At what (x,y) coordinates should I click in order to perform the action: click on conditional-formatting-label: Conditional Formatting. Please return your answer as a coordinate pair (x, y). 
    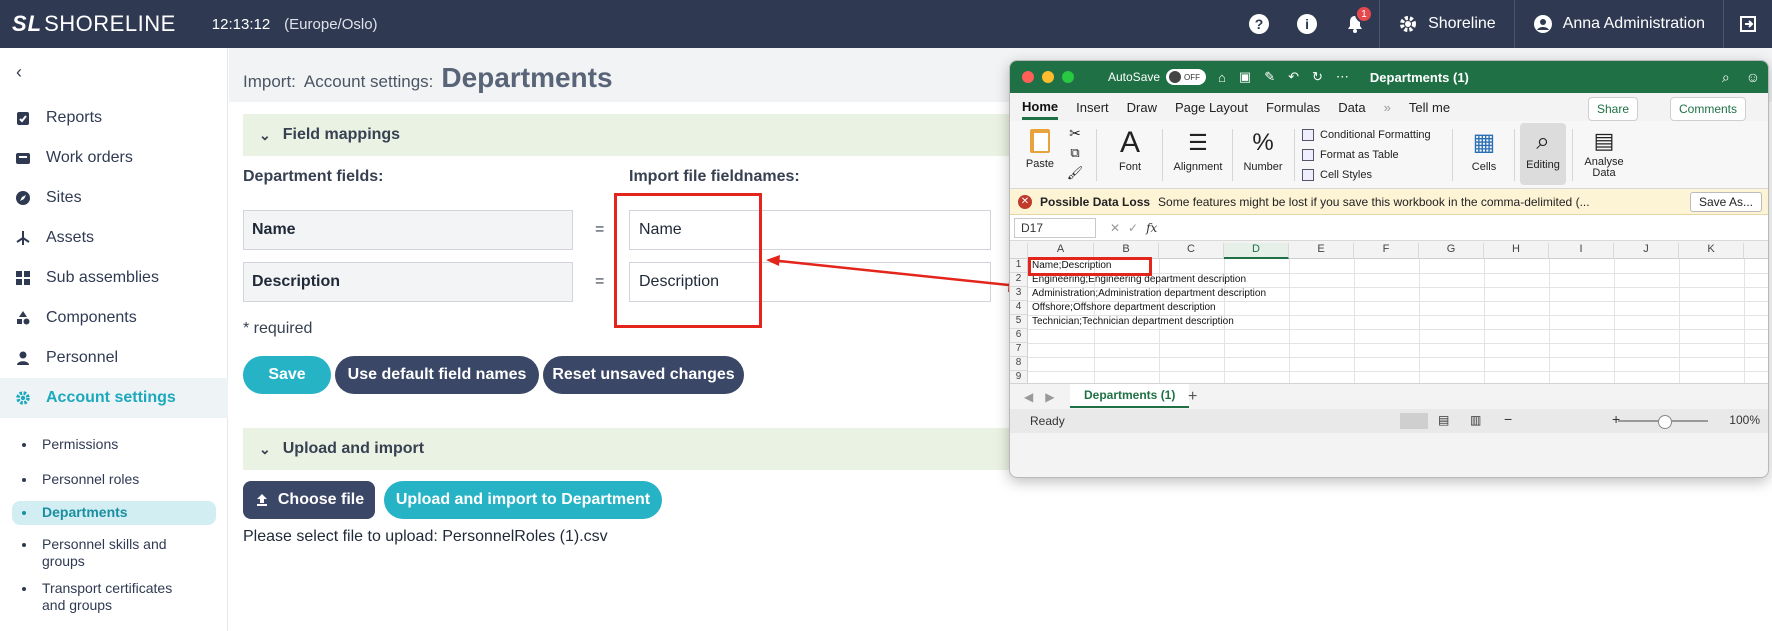
    Looking at the image, I should click on (1375, 135).